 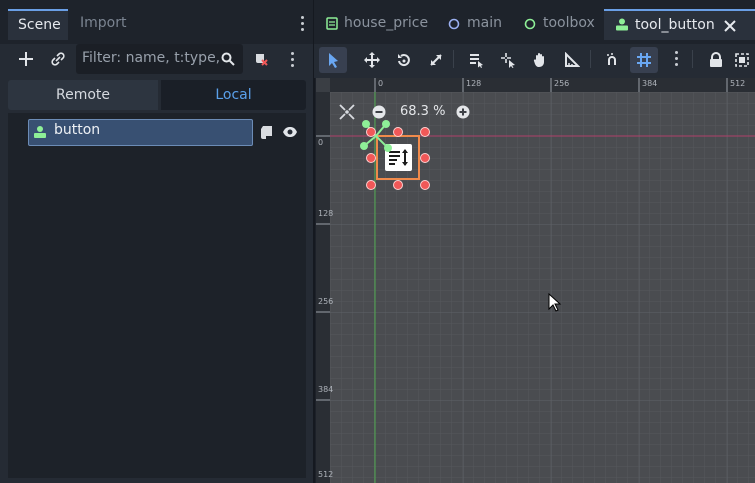 What do you see at coordinates (436, 60) in the screenshot?
I see `scale-tool-icon` at bounding box center [436, 60].